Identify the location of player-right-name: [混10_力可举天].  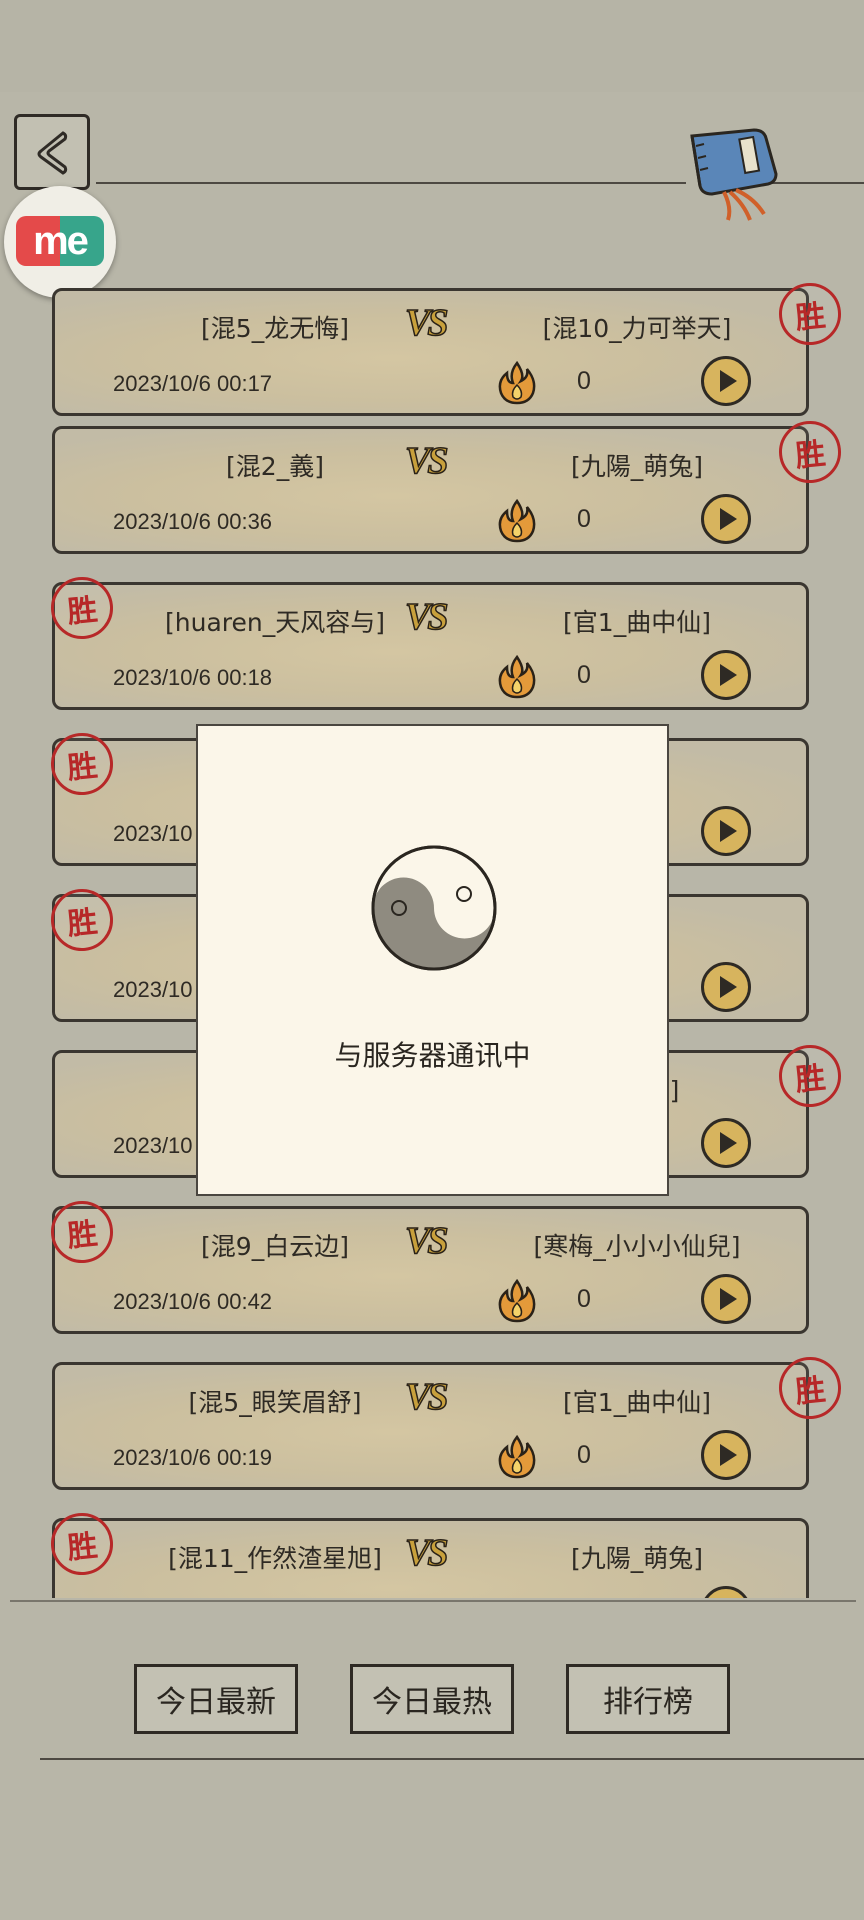
(637, 328).